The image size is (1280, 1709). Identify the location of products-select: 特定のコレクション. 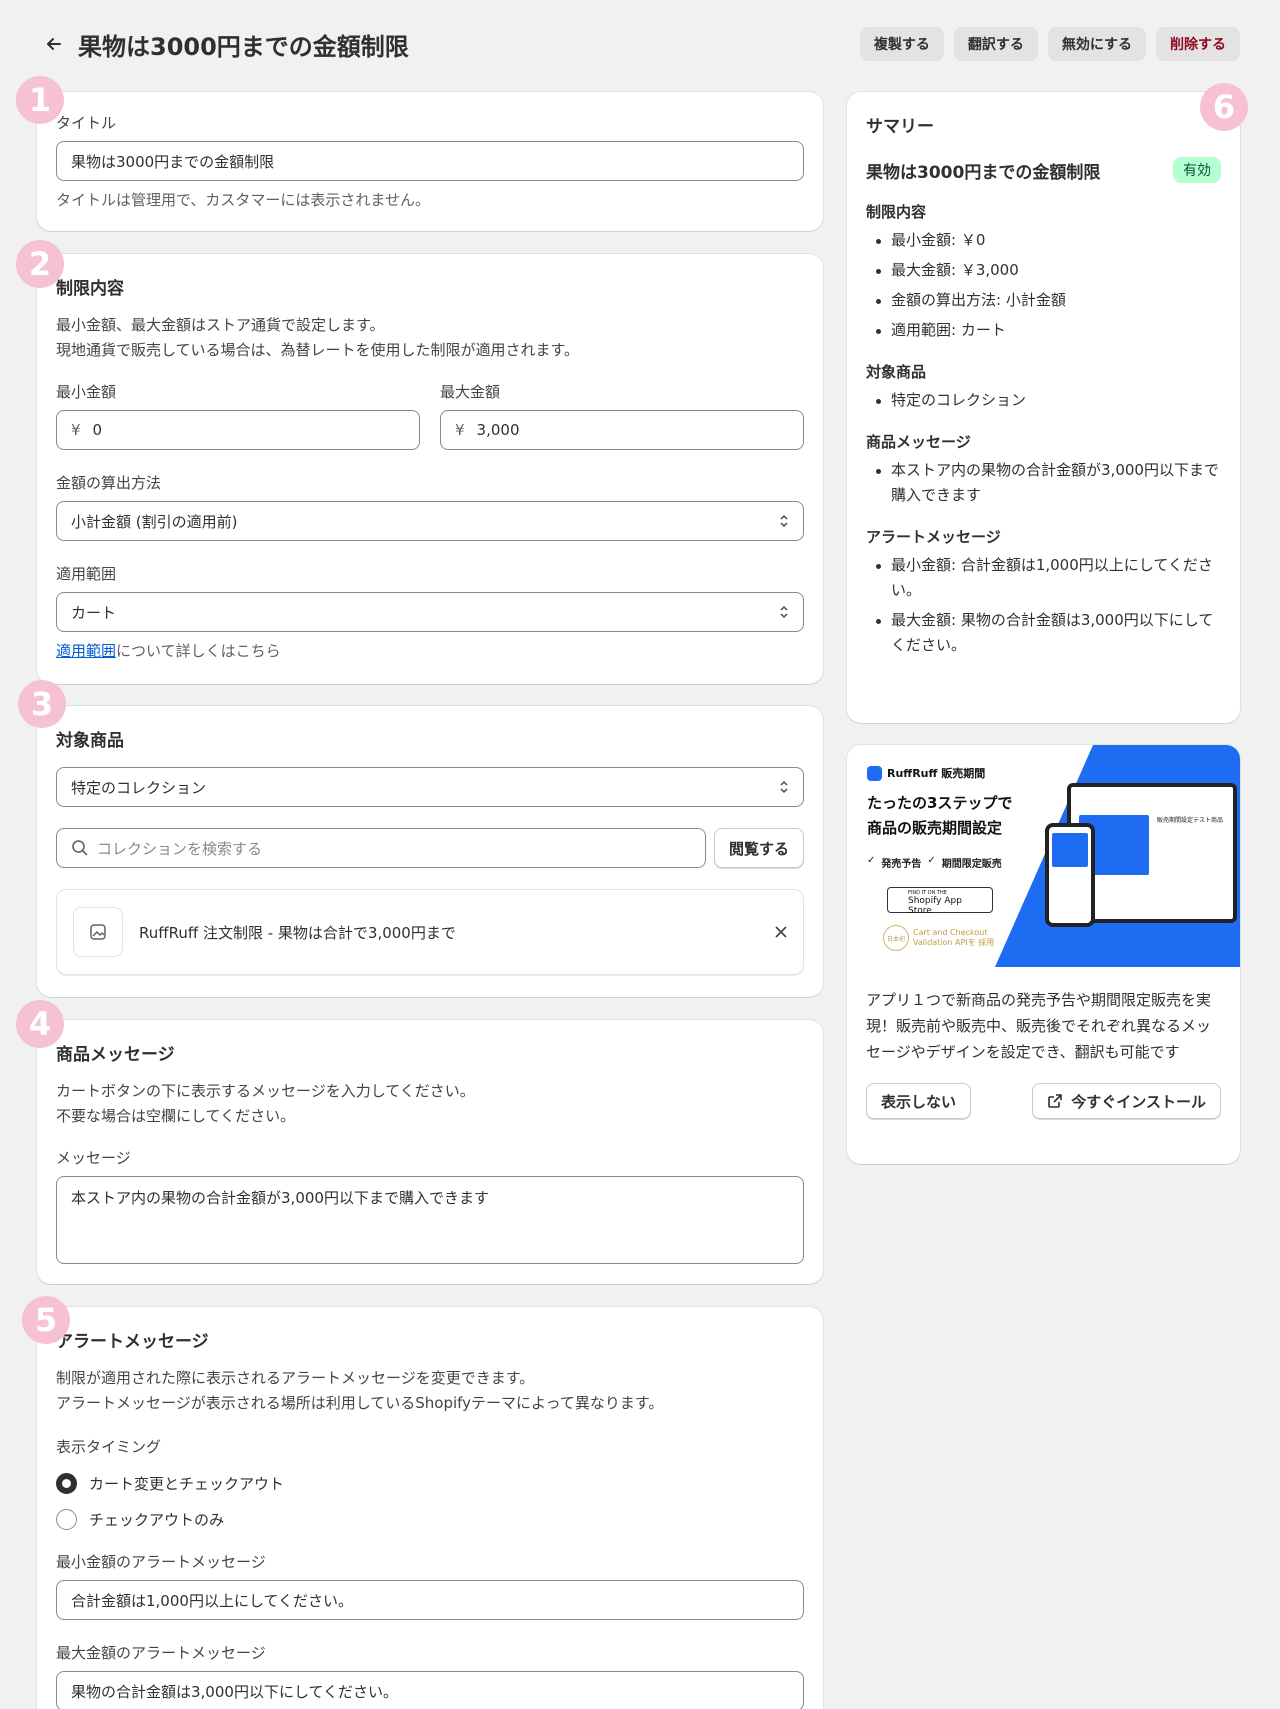
(430, 787).